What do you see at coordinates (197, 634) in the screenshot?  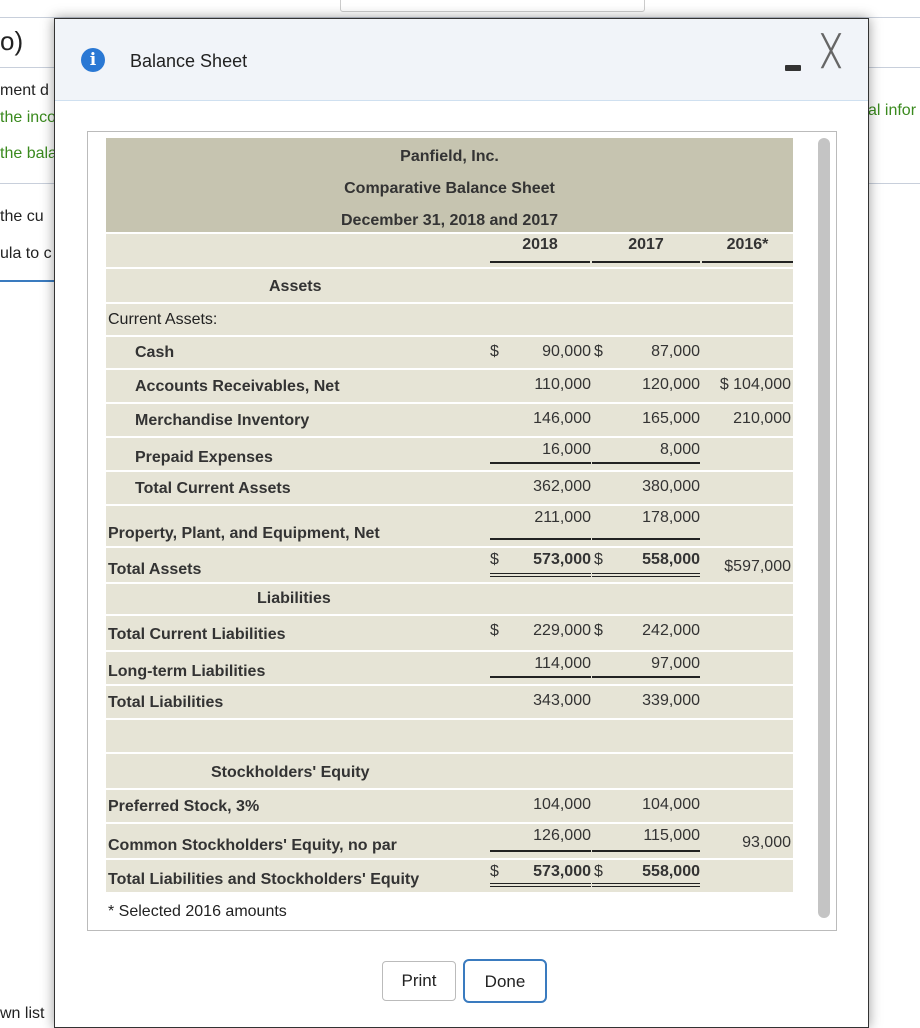 I see `row-label: Total Current Liabilities` at bounding box center [197, 634].